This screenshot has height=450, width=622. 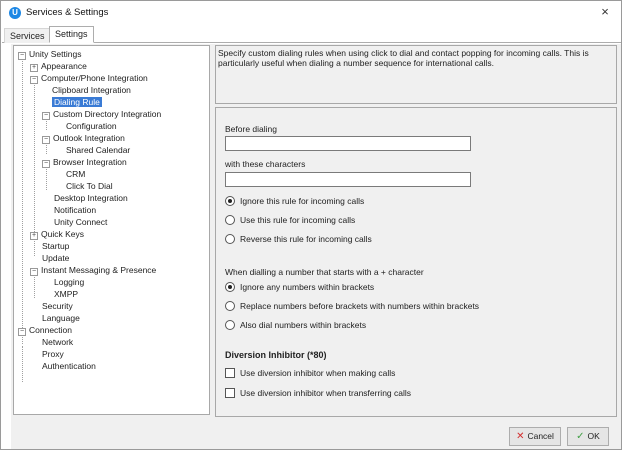 I want to click on tree-item-quick-keys: + Quick Keys, so click(x=57, y=234).